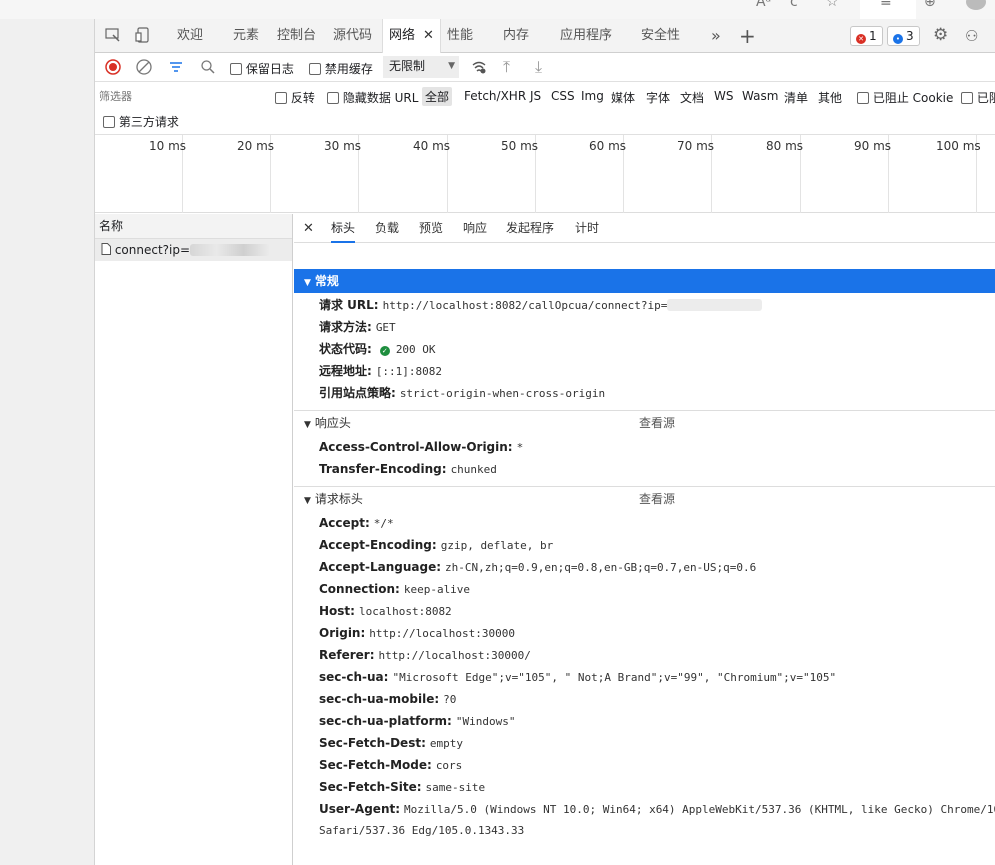  I want to click on detail-tabbar: ✕ 标头 负载 预览 响应 发起程序 计时, so click(644, 228).